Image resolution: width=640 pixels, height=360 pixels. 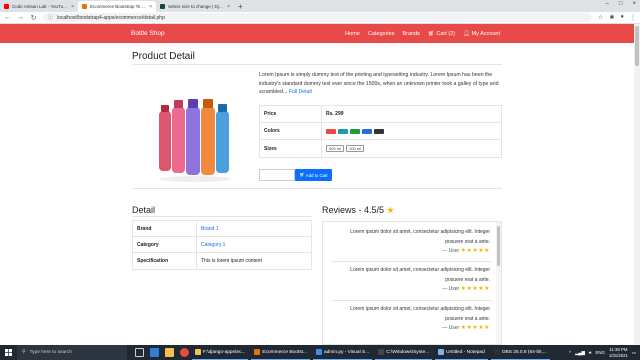 I want to click on search-icon: ⚲, so click(x=24, y=352).